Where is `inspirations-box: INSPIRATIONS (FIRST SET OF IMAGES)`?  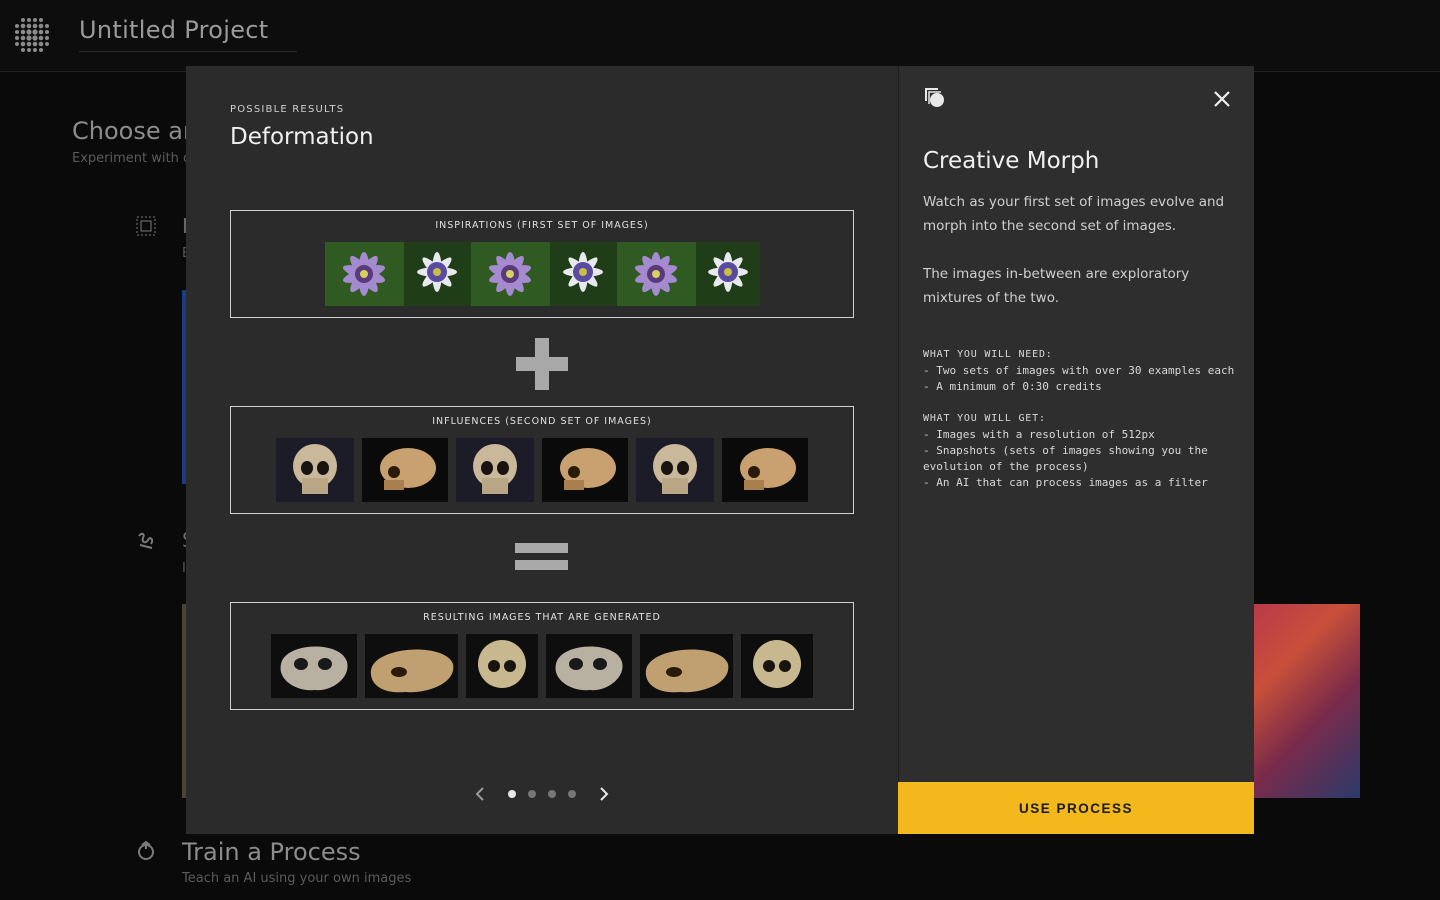 inspirations-box: INSPIRATIONS (FIRST SET OF IMAGES) is located at coordinates (542, 264).